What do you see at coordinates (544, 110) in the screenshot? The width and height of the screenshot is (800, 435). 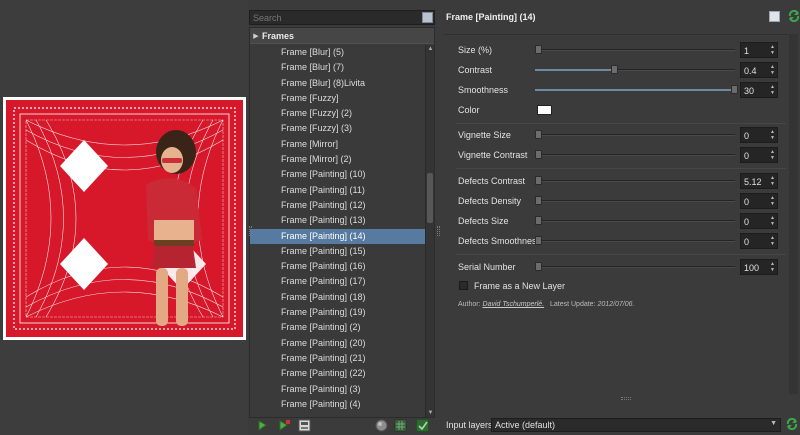 I see `color-swatch` at bounding box center [544, 110].